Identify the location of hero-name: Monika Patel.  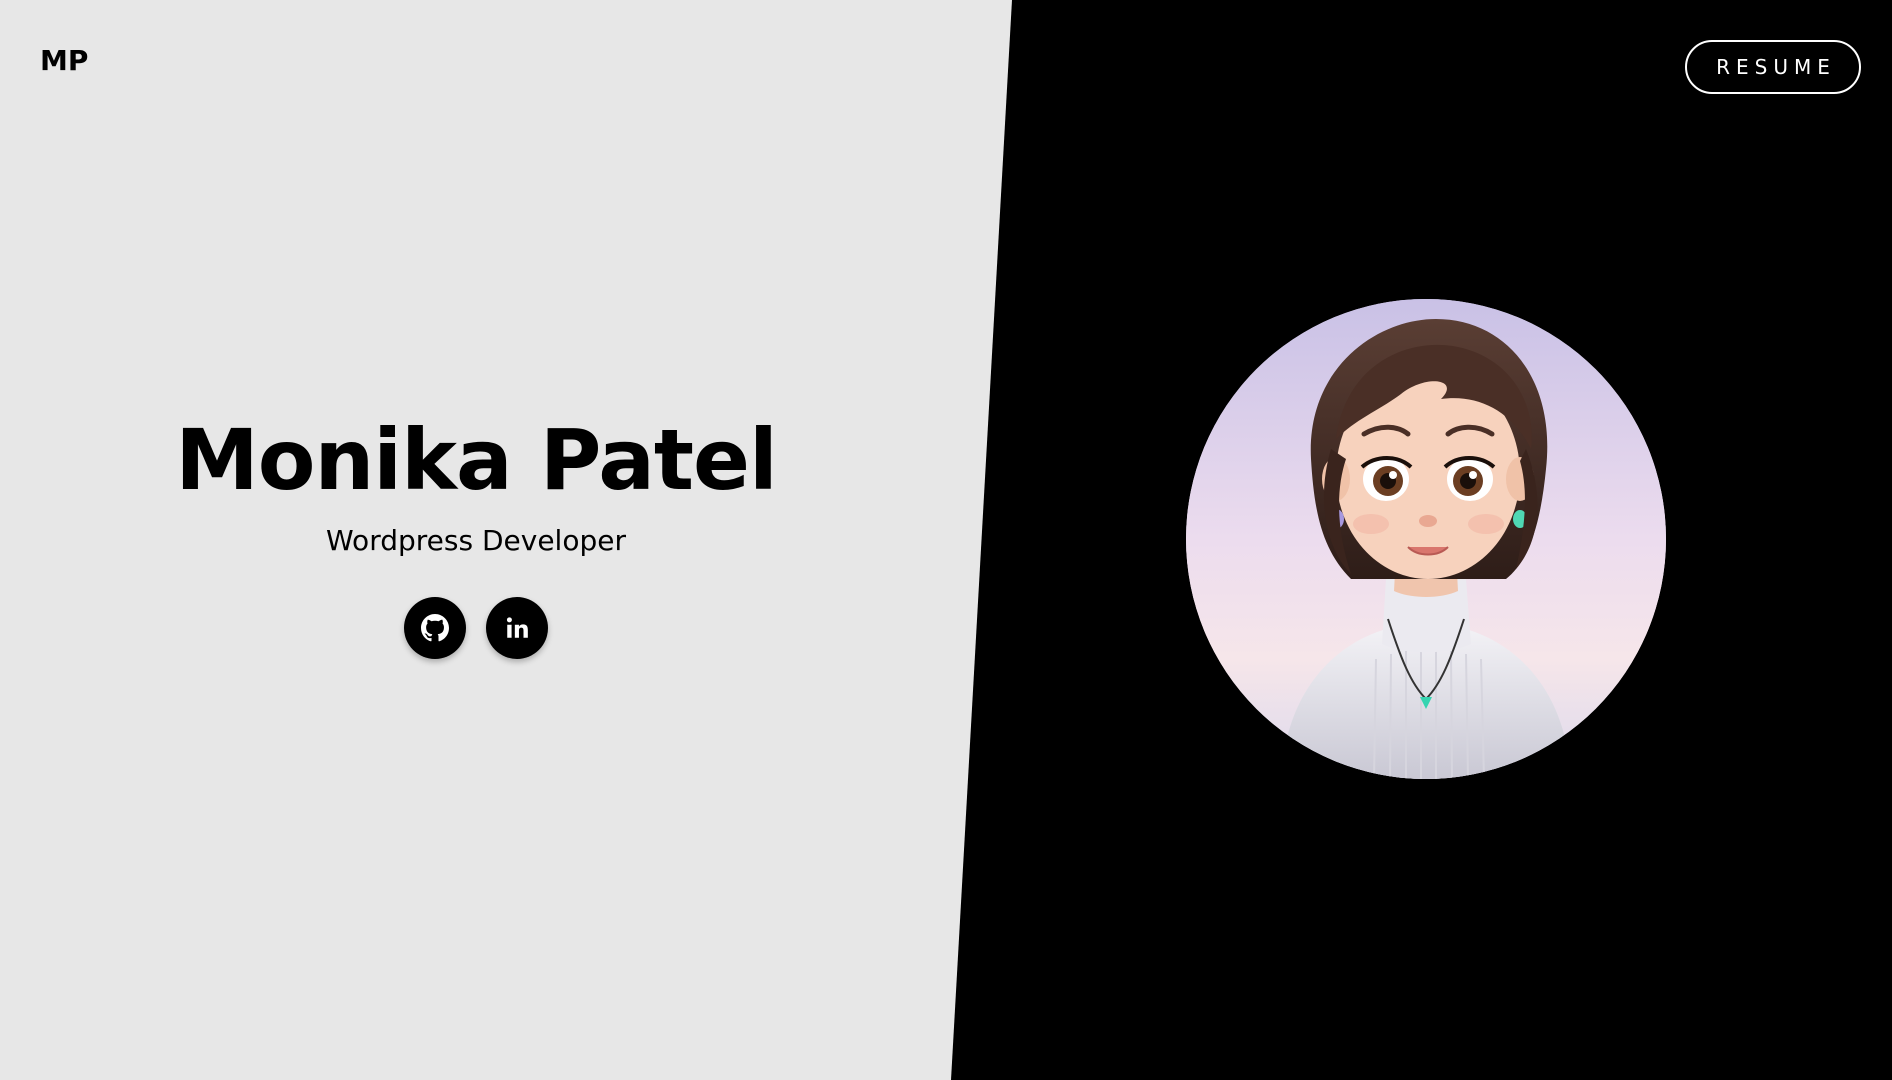
(476, 460).